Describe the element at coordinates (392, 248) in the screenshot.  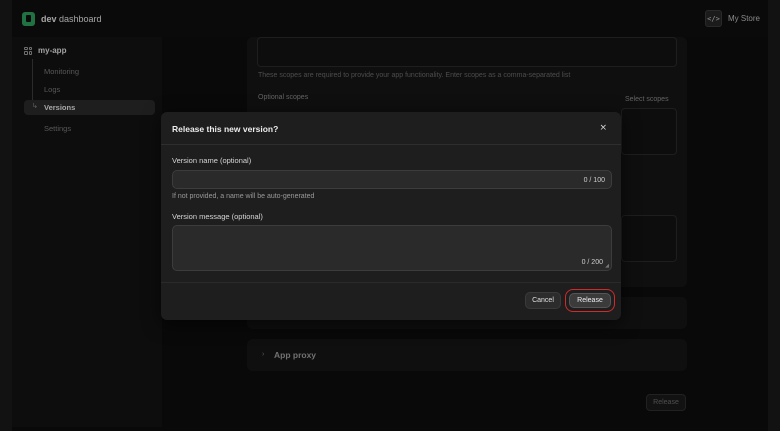
I see `version-message-textarea: 0 / 200 ◢` at that location.